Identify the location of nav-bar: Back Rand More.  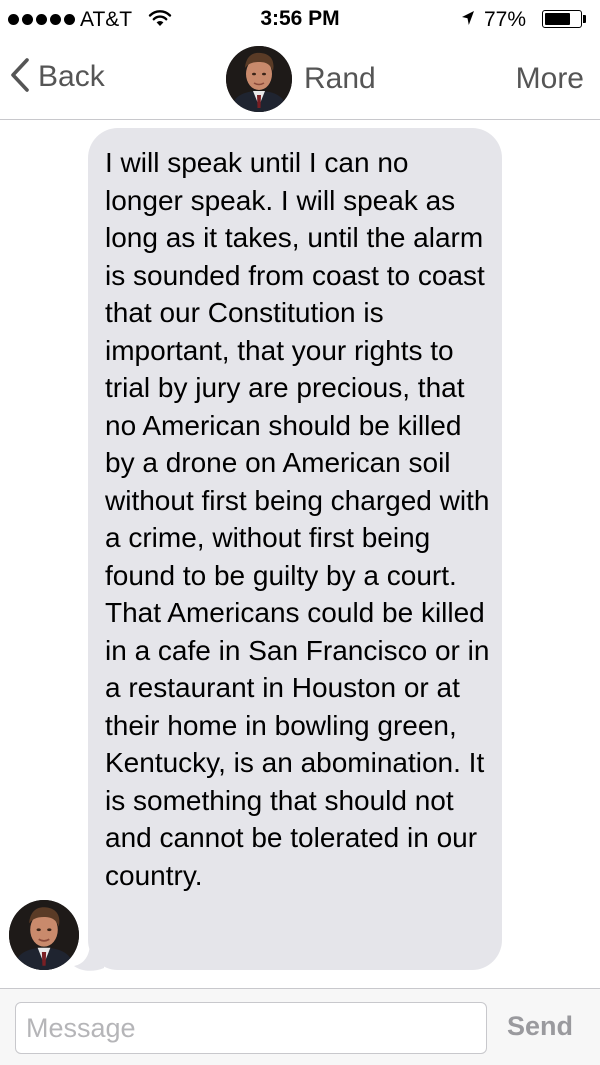
(300, 79).